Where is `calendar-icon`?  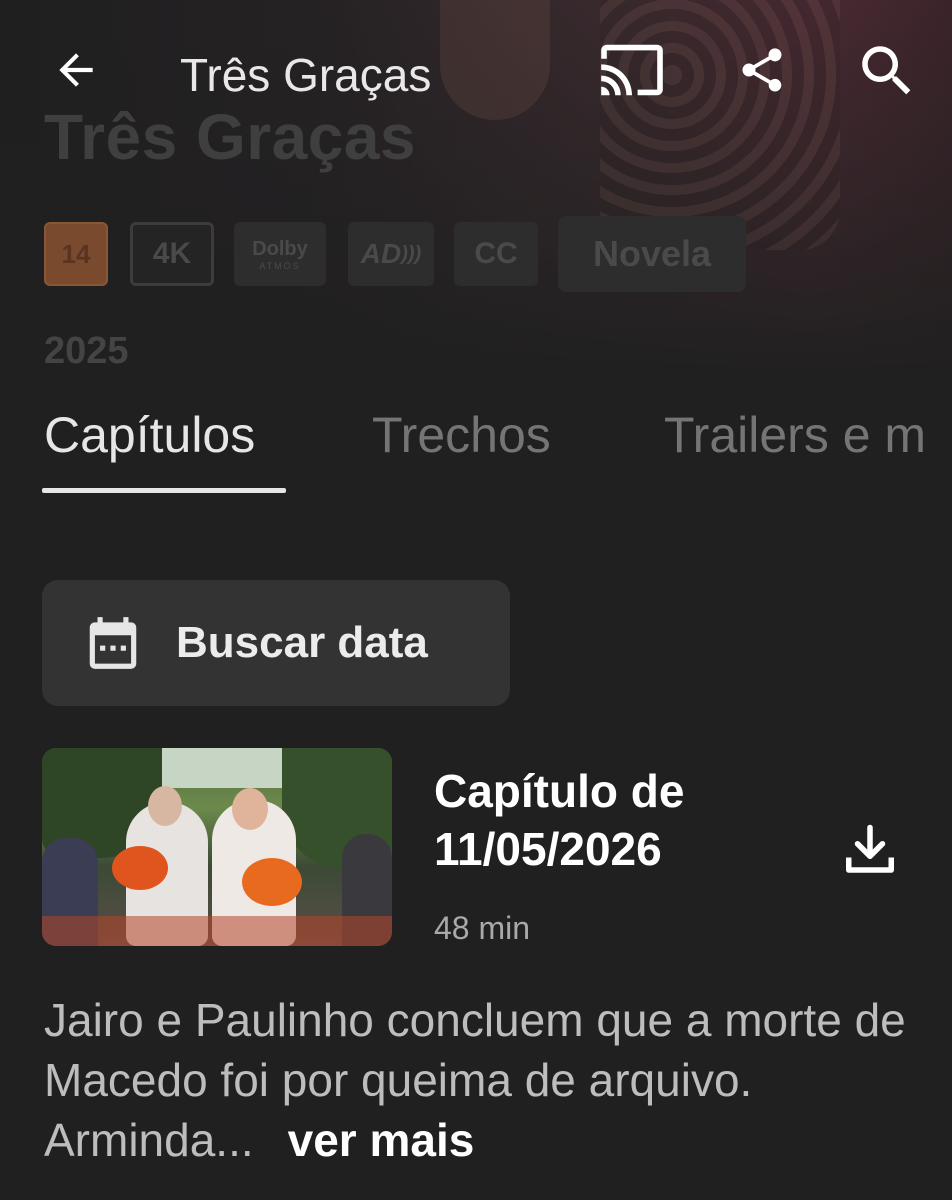 calendar-icon is located at coordinates (113, 643).